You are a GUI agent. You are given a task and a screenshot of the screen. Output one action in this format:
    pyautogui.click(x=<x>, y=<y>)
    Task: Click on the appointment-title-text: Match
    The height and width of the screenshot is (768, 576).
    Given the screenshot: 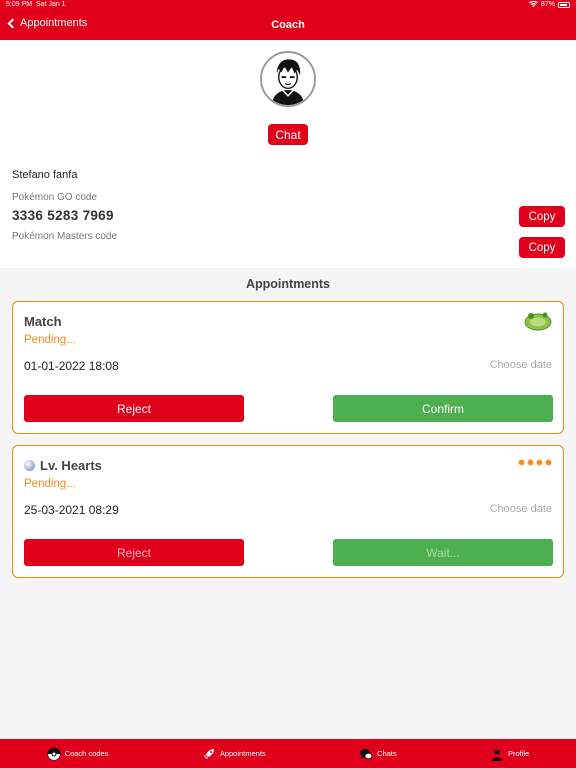 What is the action you would take?
    pyautogui.click(x=43, y=321)
    